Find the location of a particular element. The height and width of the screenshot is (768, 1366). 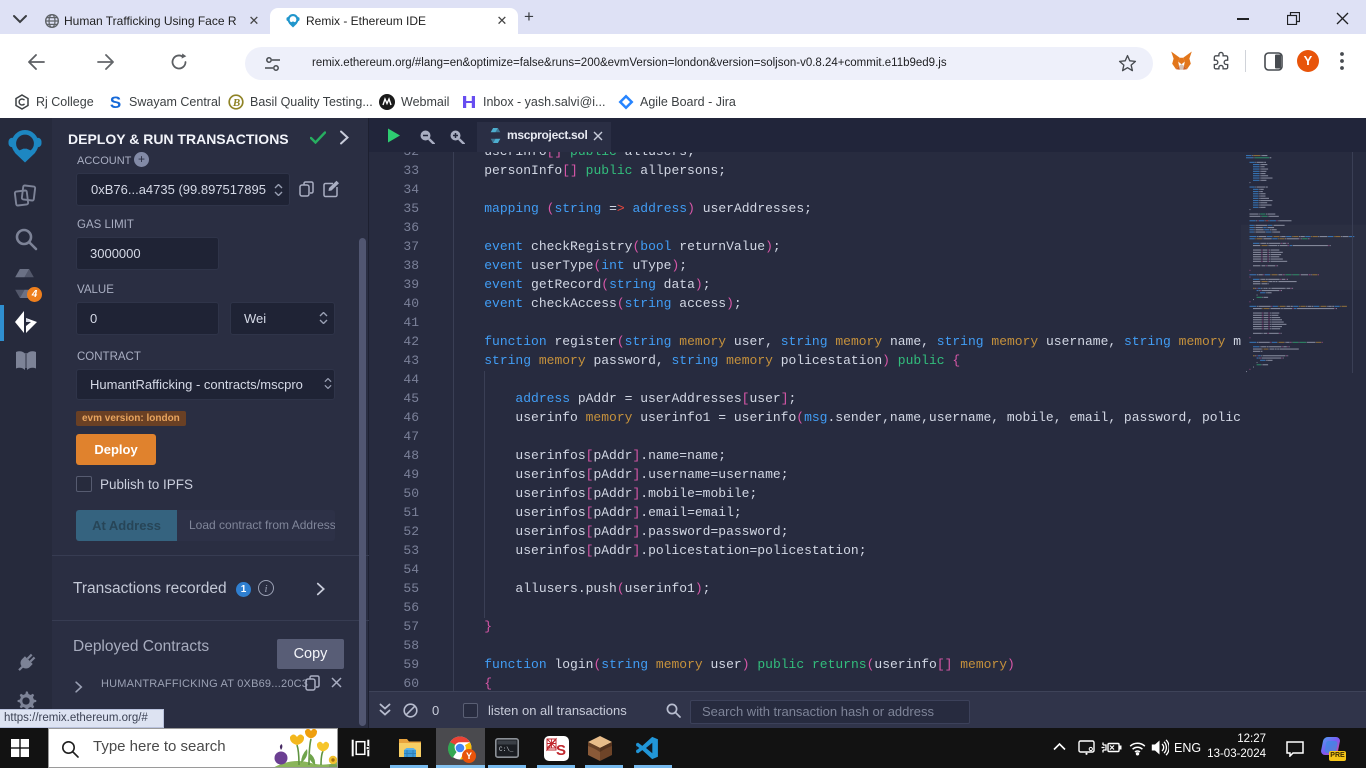

svg-text: C:\_ is located at coordinates (506, 749).